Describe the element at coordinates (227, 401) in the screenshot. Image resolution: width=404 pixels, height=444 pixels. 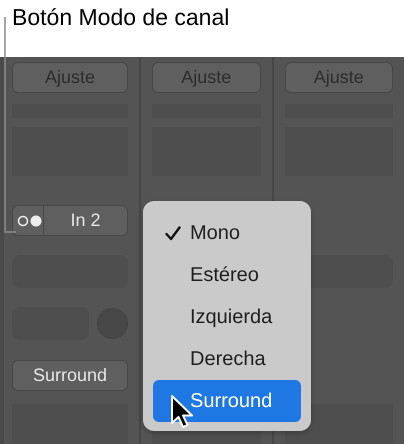
I see `menu-item: Surround` at that location.